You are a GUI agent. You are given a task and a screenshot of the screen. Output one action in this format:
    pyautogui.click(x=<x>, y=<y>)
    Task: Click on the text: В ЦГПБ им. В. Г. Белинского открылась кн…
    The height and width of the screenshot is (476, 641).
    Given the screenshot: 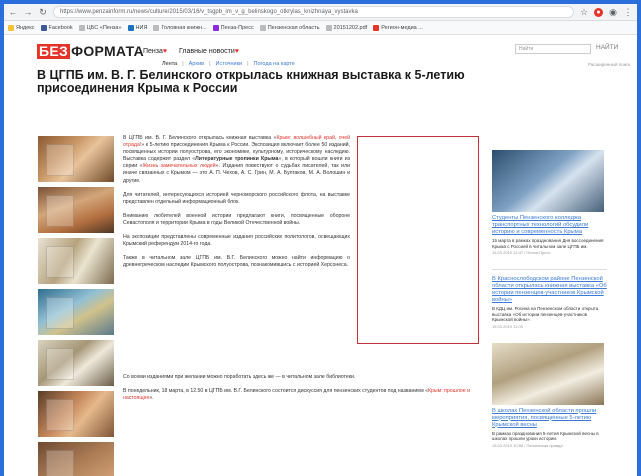 What is the action you would take?
    pyautogui.click(x=200, y=138)
    